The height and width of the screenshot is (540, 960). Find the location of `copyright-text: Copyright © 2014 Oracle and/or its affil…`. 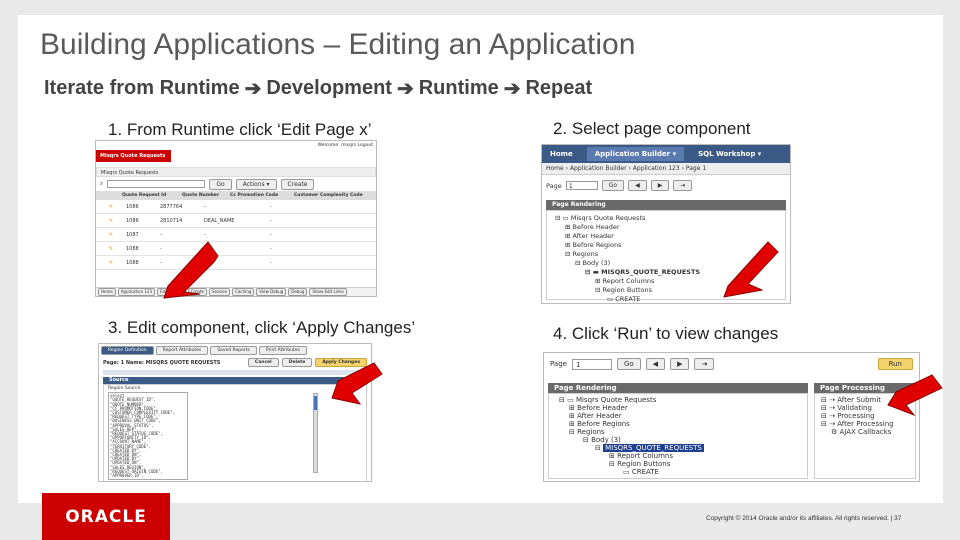

copyright-text: Copyright © 2014 Oracle and/or its affil… is located at coordinates (804, 518).